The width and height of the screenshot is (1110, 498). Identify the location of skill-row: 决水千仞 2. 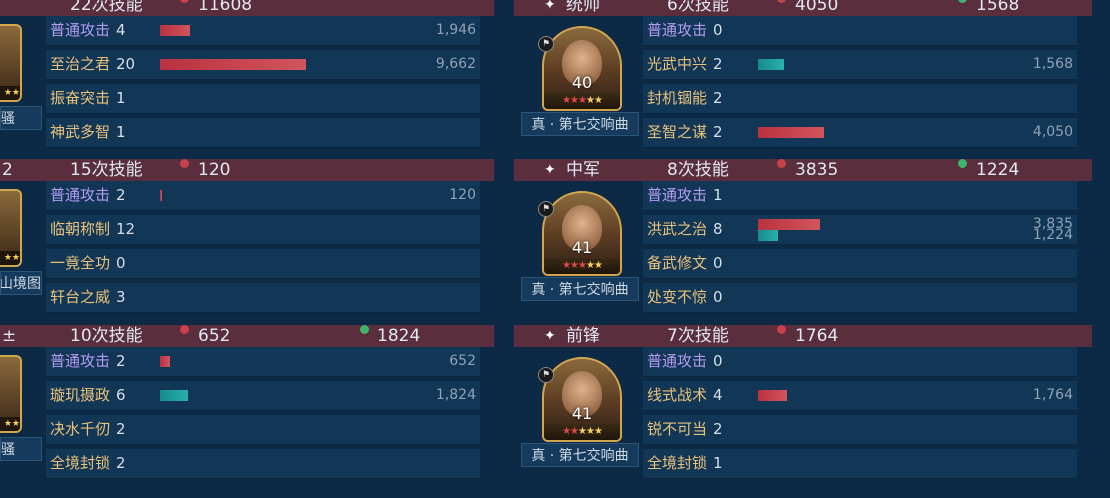
(263, 430).